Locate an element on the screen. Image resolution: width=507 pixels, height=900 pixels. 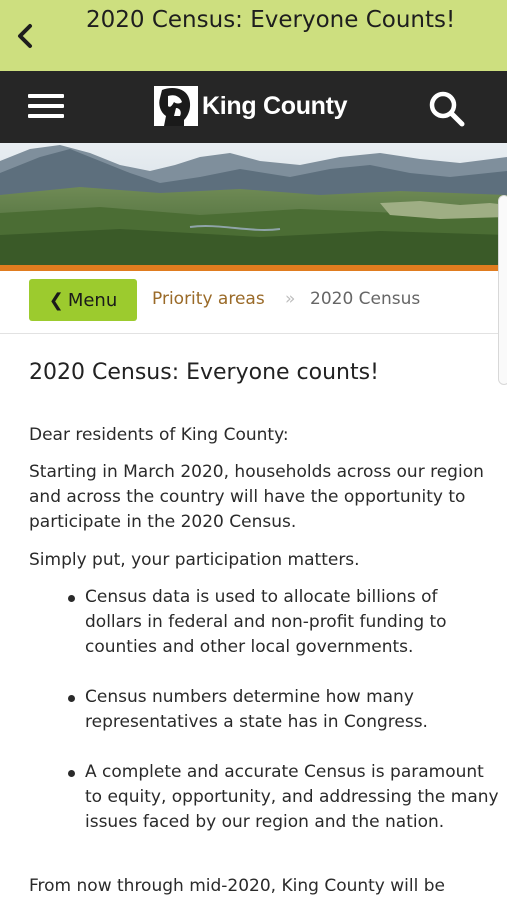
site-header: King County is located at coordinates (253, 107).